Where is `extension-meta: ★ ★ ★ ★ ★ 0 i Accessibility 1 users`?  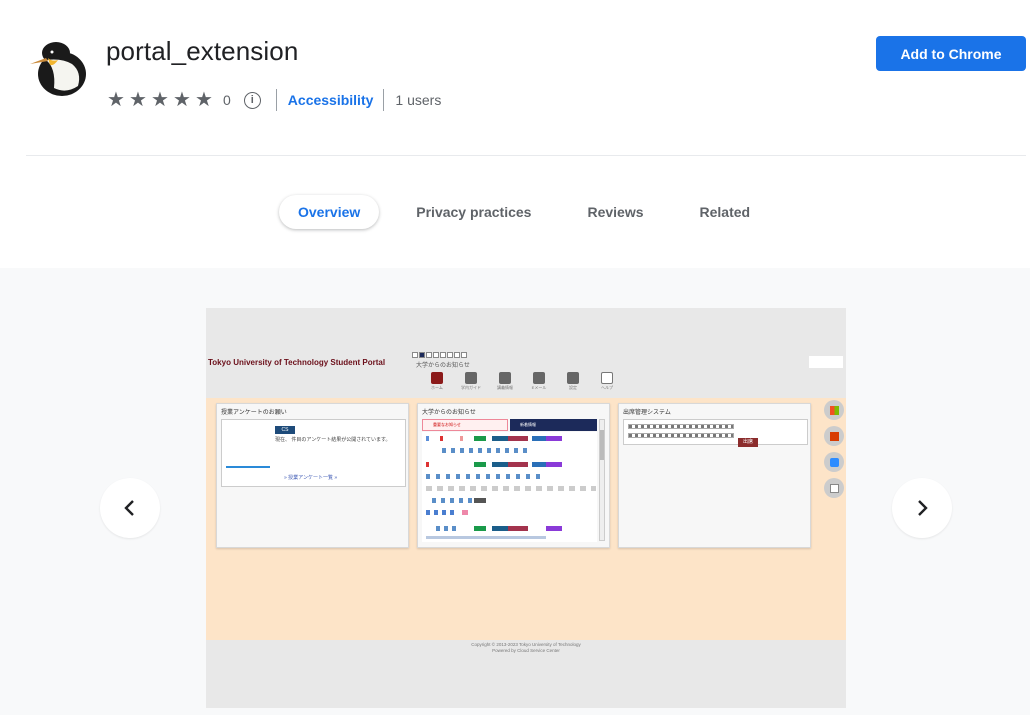 extension-meta: ★ ★ ★ ★ ★ 0 i Accessibility 1 users is located at coordinates (274, 100).